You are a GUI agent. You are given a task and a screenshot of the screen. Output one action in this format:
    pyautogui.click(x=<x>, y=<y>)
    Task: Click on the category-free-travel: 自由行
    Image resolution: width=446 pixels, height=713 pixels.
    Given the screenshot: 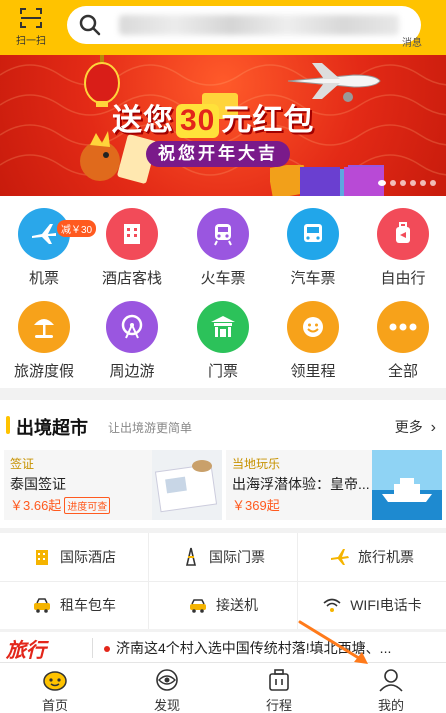 What is the action you would take?
    pyautogui.click(x=403, y=248)
    